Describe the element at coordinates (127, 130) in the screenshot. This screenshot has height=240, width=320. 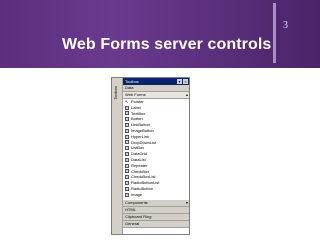
I see `imagebutton-icon` at that location.